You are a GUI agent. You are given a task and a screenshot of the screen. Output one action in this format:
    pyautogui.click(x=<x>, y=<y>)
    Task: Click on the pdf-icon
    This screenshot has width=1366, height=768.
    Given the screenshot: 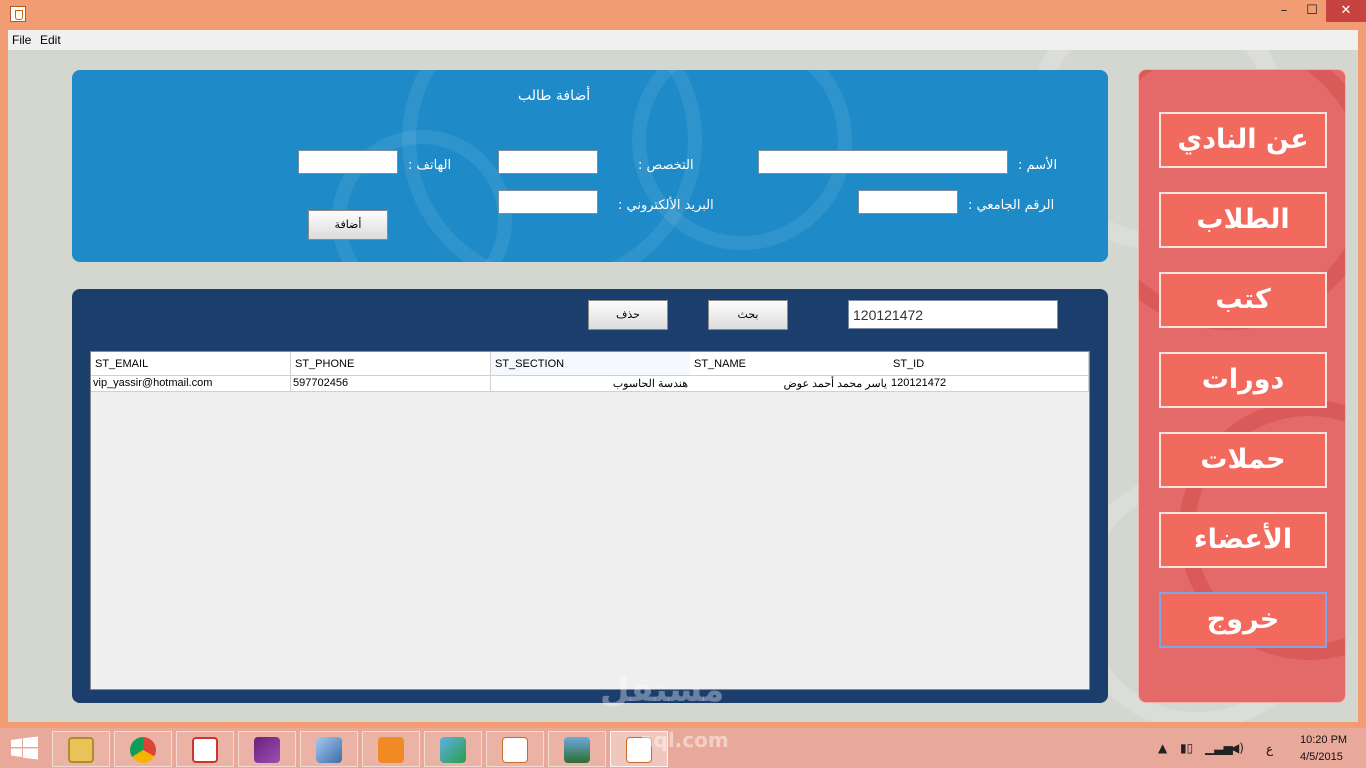 What is the action you would take?
    pyautogui.click(x=391, y=750)
    